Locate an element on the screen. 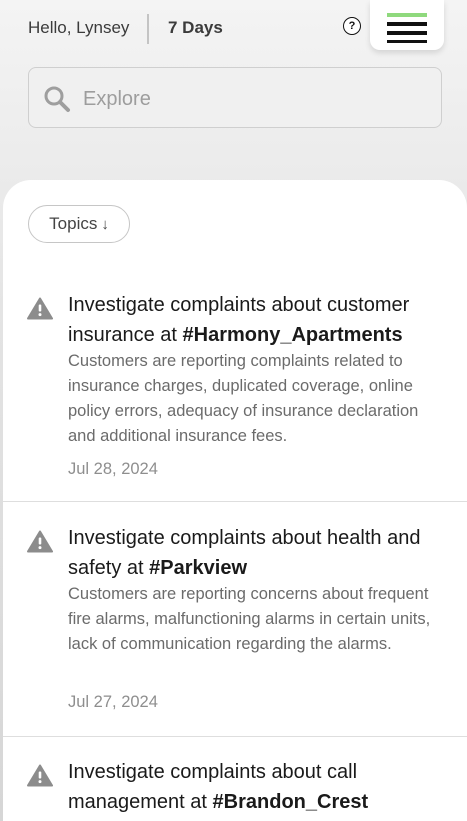  search-box is located at coordinates (235, 97).